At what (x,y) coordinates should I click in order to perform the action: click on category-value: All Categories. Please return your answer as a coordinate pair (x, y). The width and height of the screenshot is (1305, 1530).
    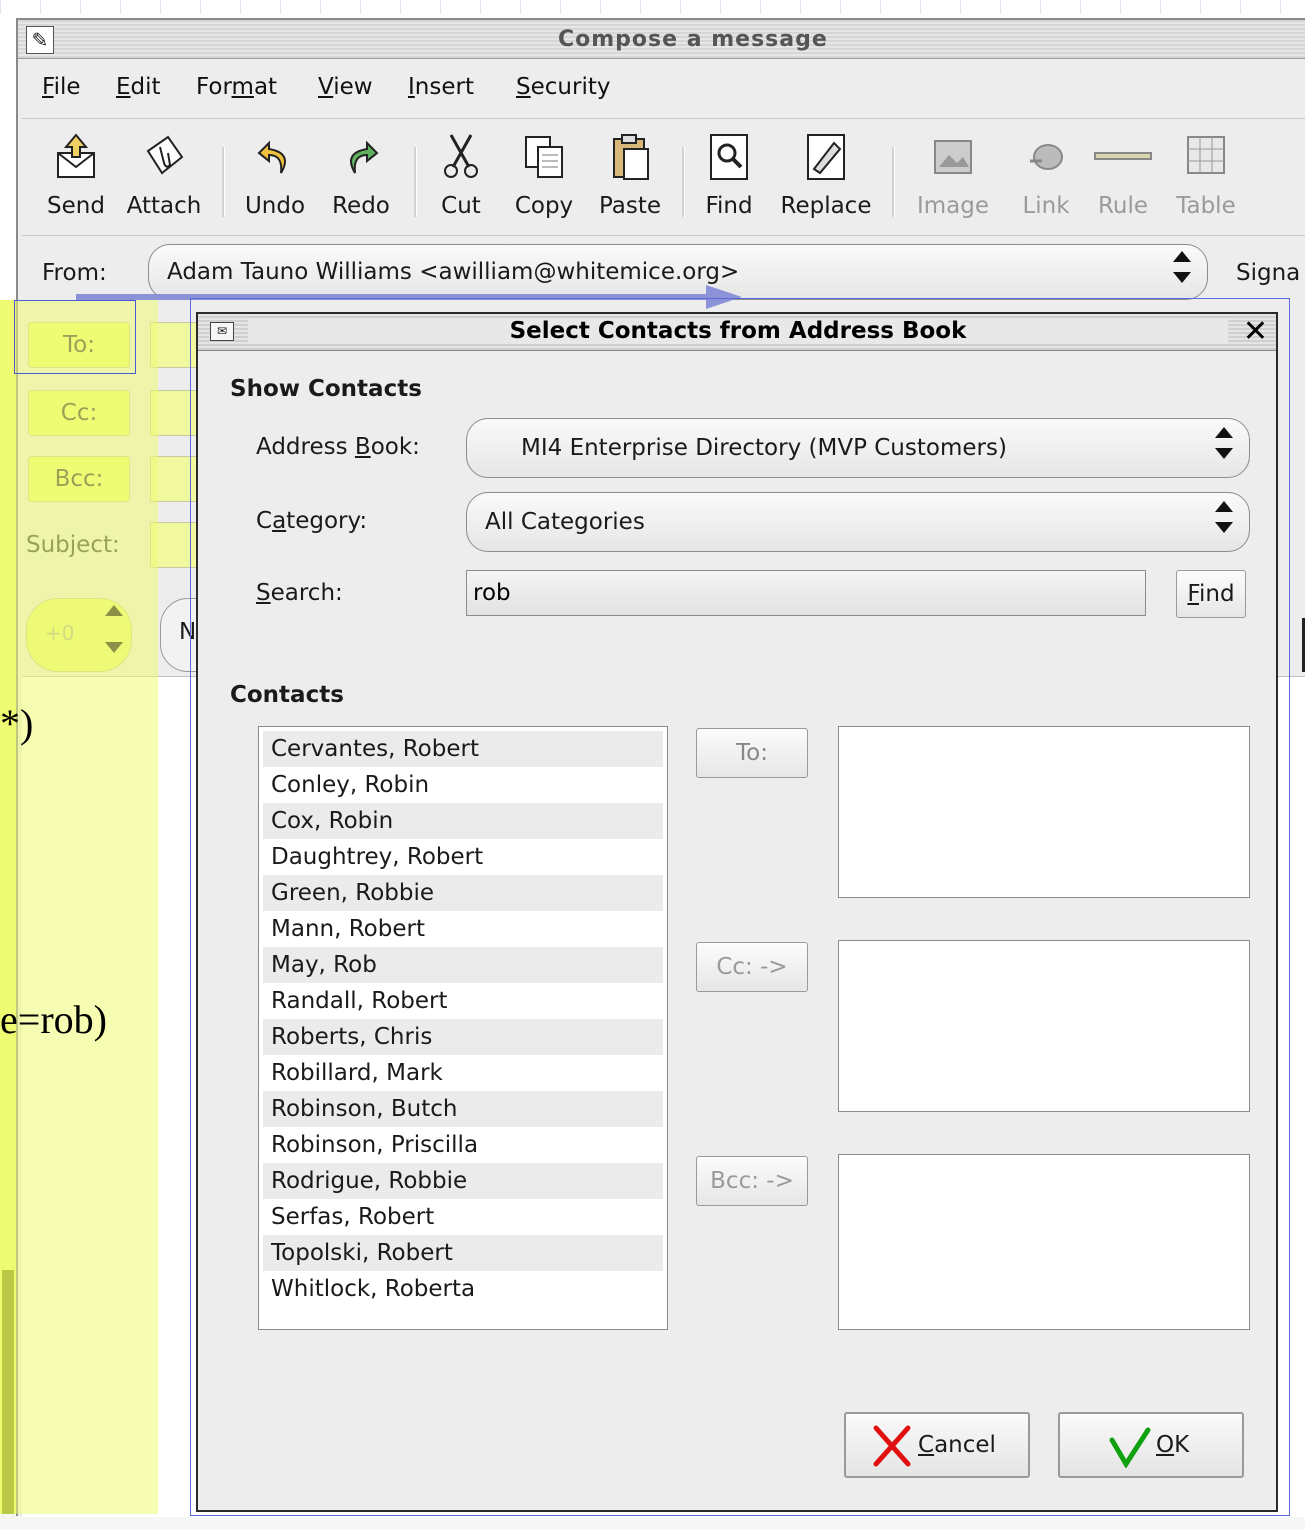
    Looking at the image, I should click on (565, 522).